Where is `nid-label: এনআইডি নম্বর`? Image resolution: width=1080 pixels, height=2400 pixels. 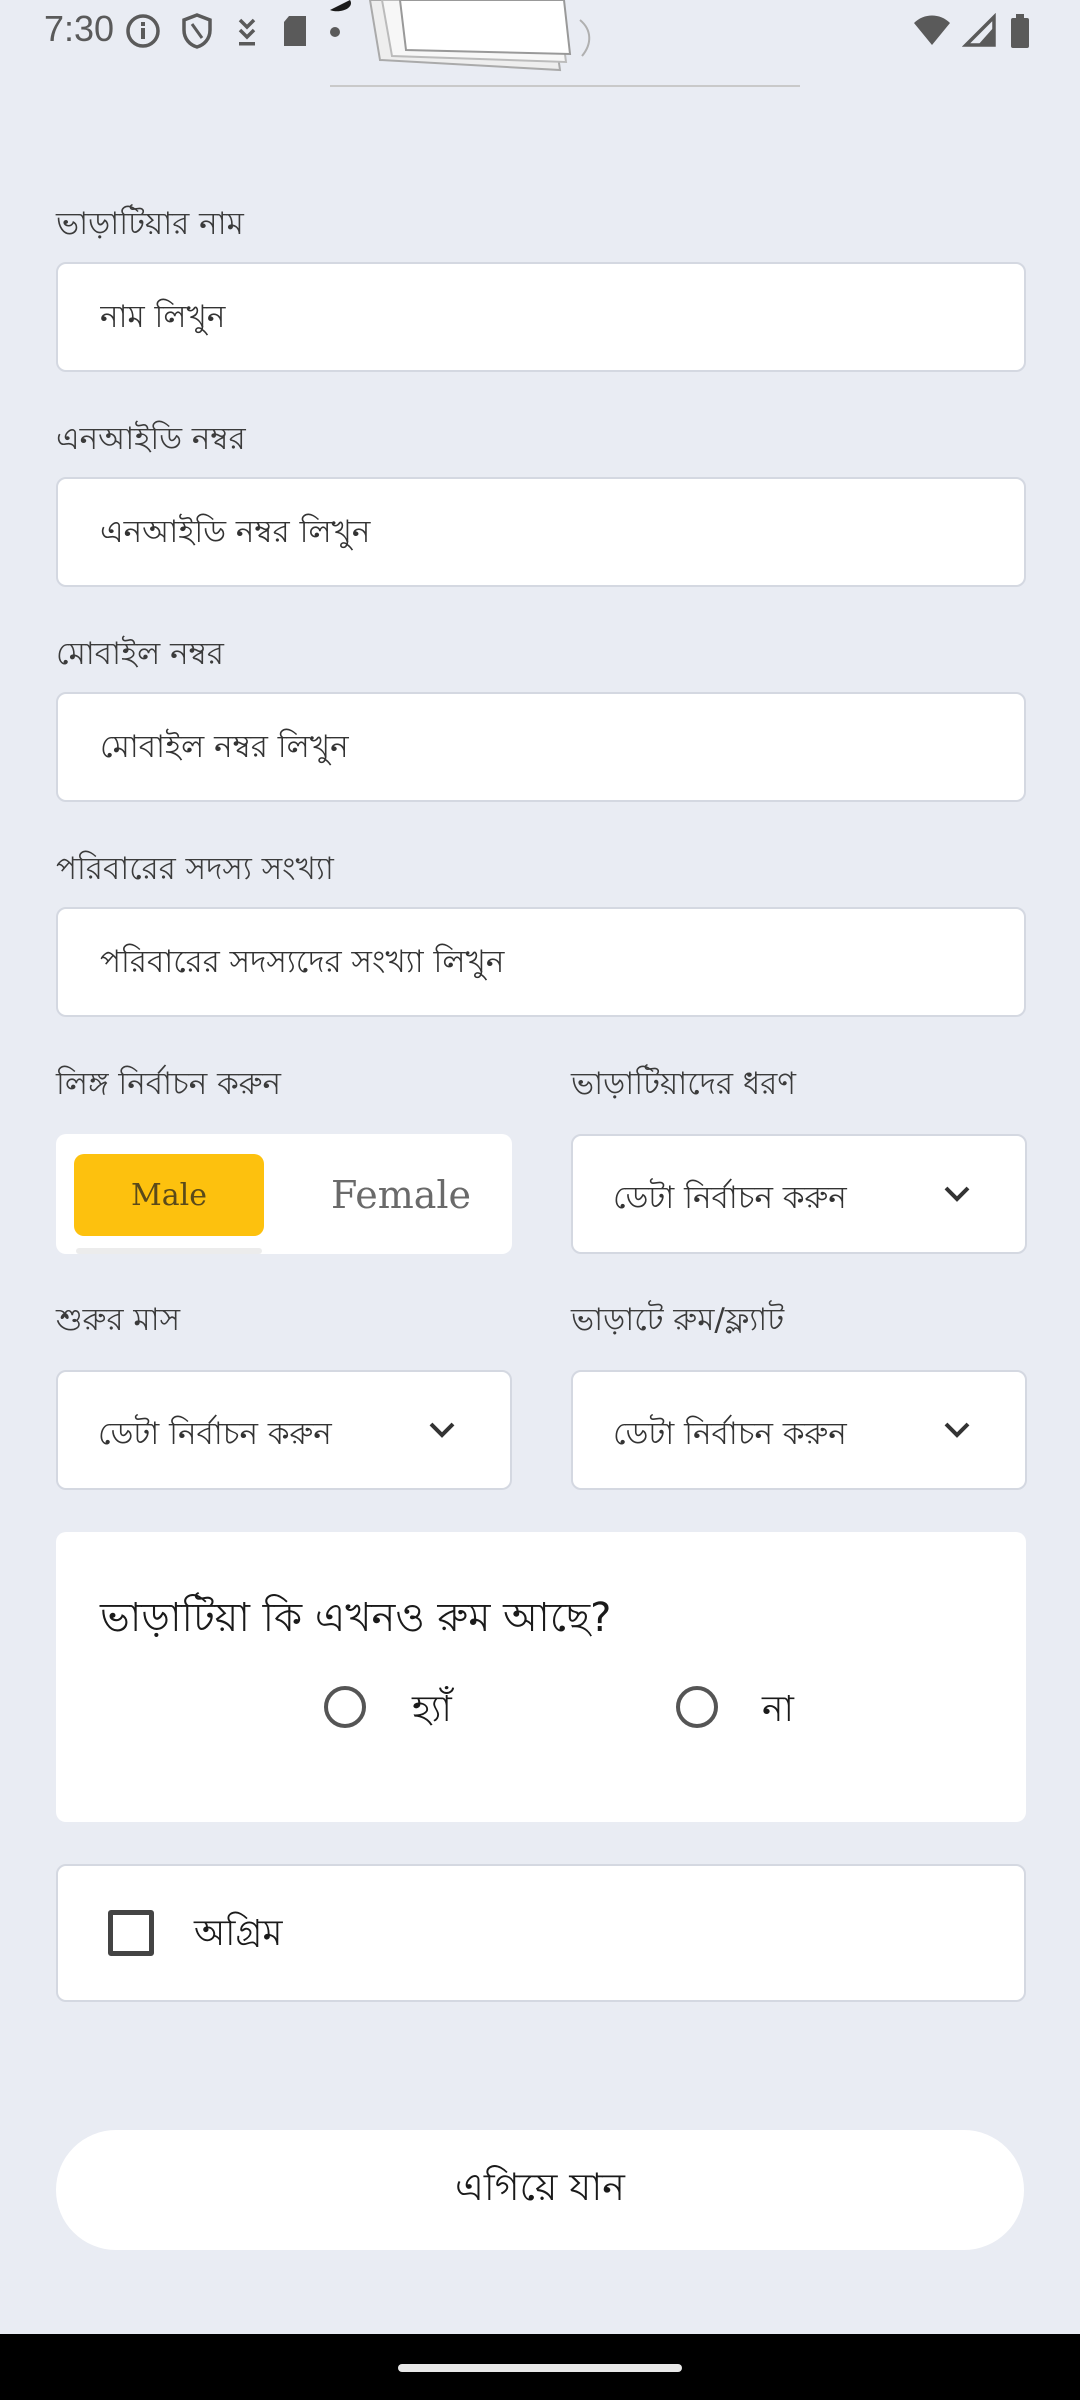 nid-label: এনআইডি নম্বর is located at coordinates (151, 439).